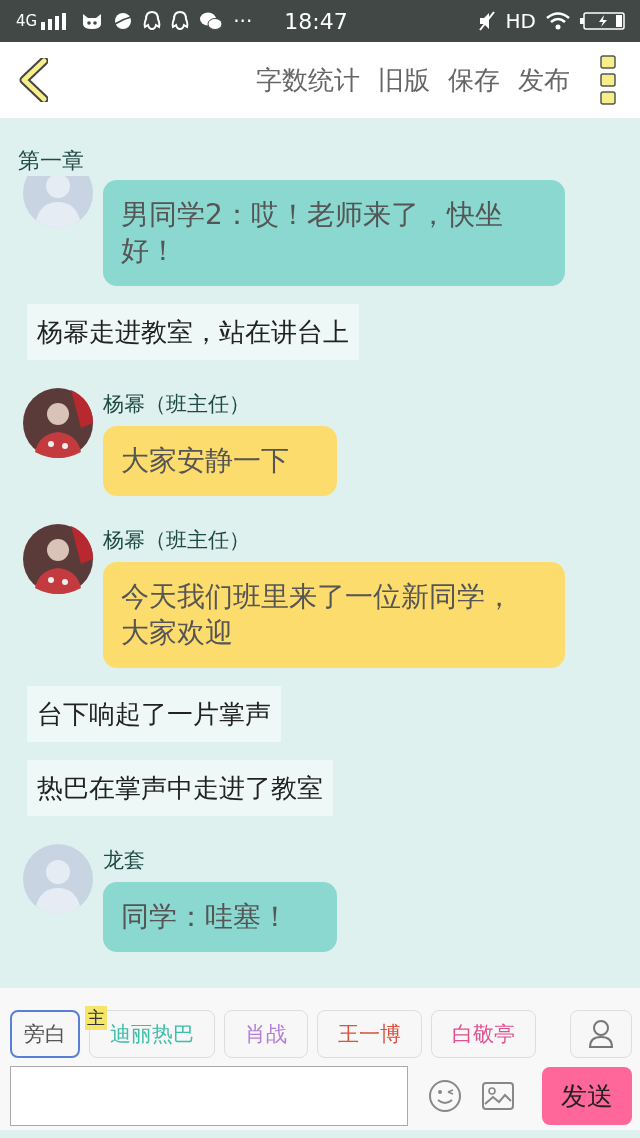 The image size is (640, 1138). Describe the element at coordinates (220, 917) in the screenshot. I see `message-bubble: 同学：哇塞！` at that location.